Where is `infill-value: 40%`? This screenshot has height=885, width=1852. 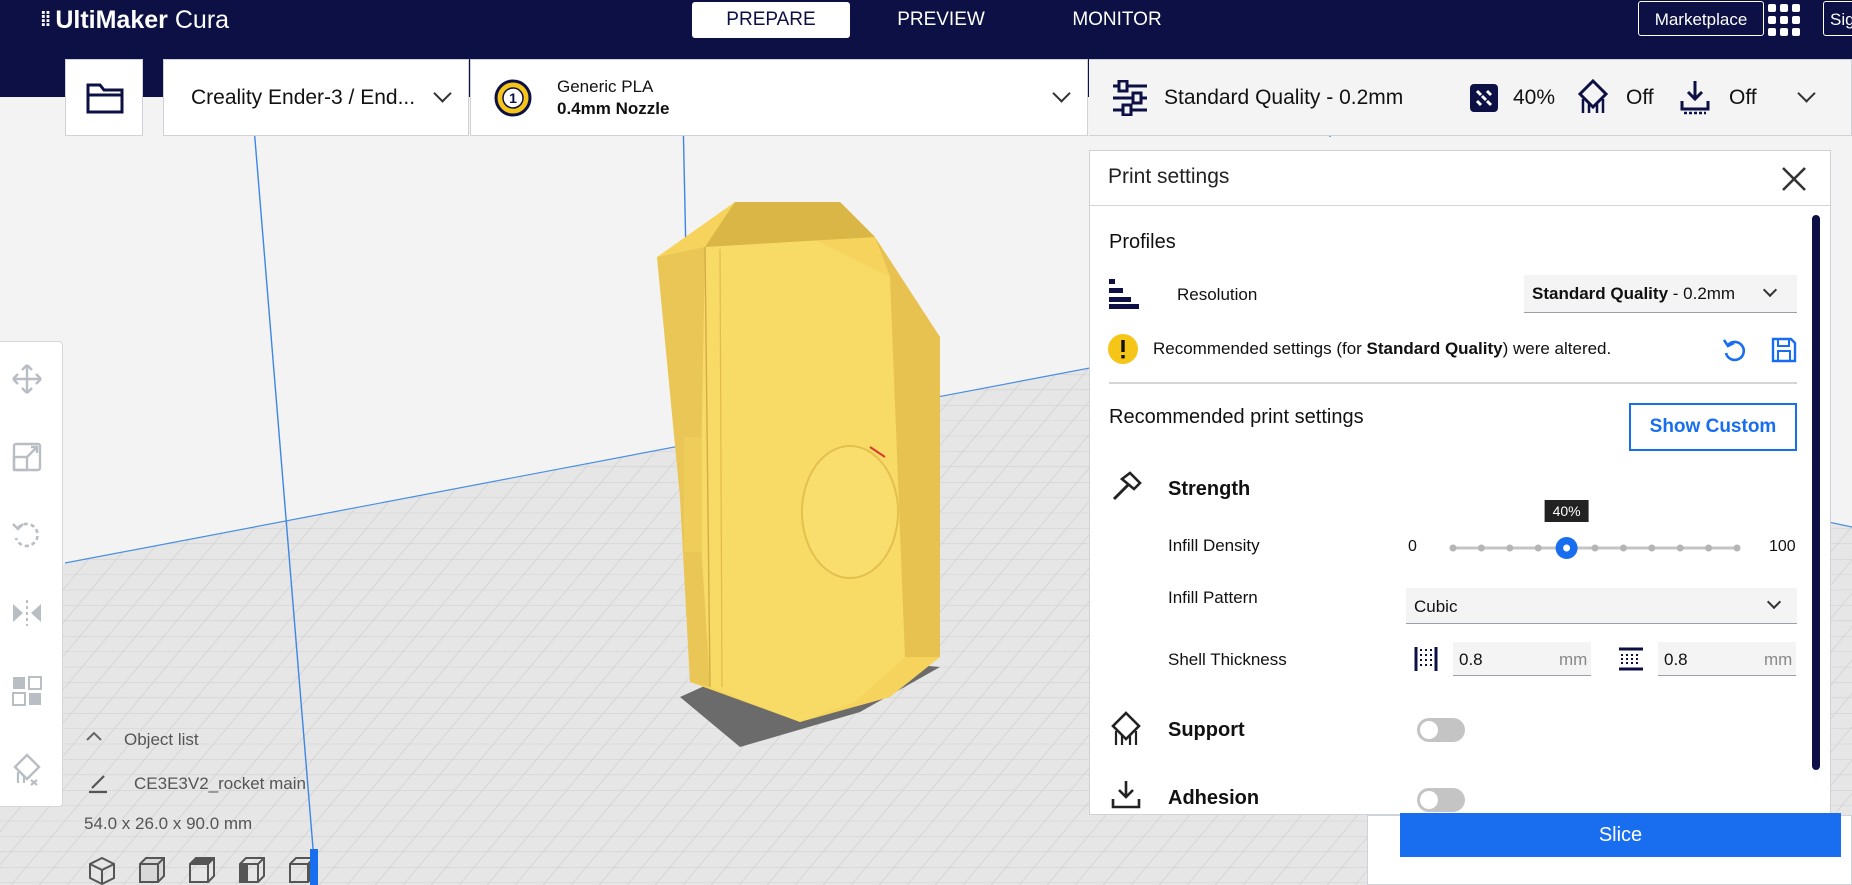
infill-value: 40% is located at coordinates (1534, 97).